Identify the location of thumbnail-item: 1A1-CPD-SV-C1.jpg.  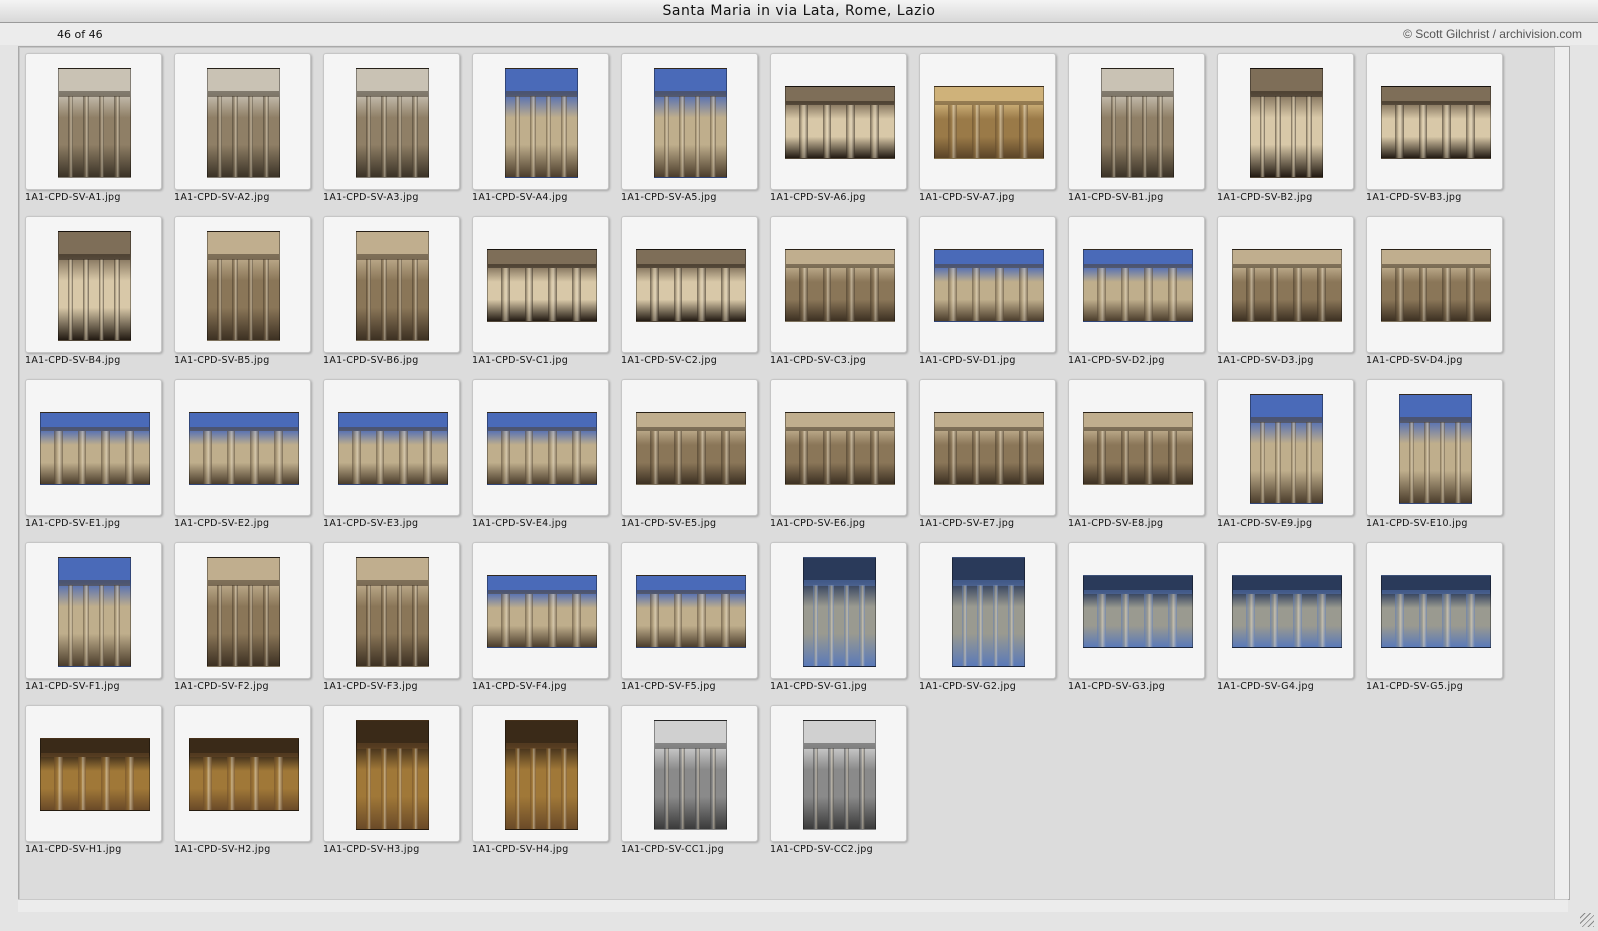
(542, 293).